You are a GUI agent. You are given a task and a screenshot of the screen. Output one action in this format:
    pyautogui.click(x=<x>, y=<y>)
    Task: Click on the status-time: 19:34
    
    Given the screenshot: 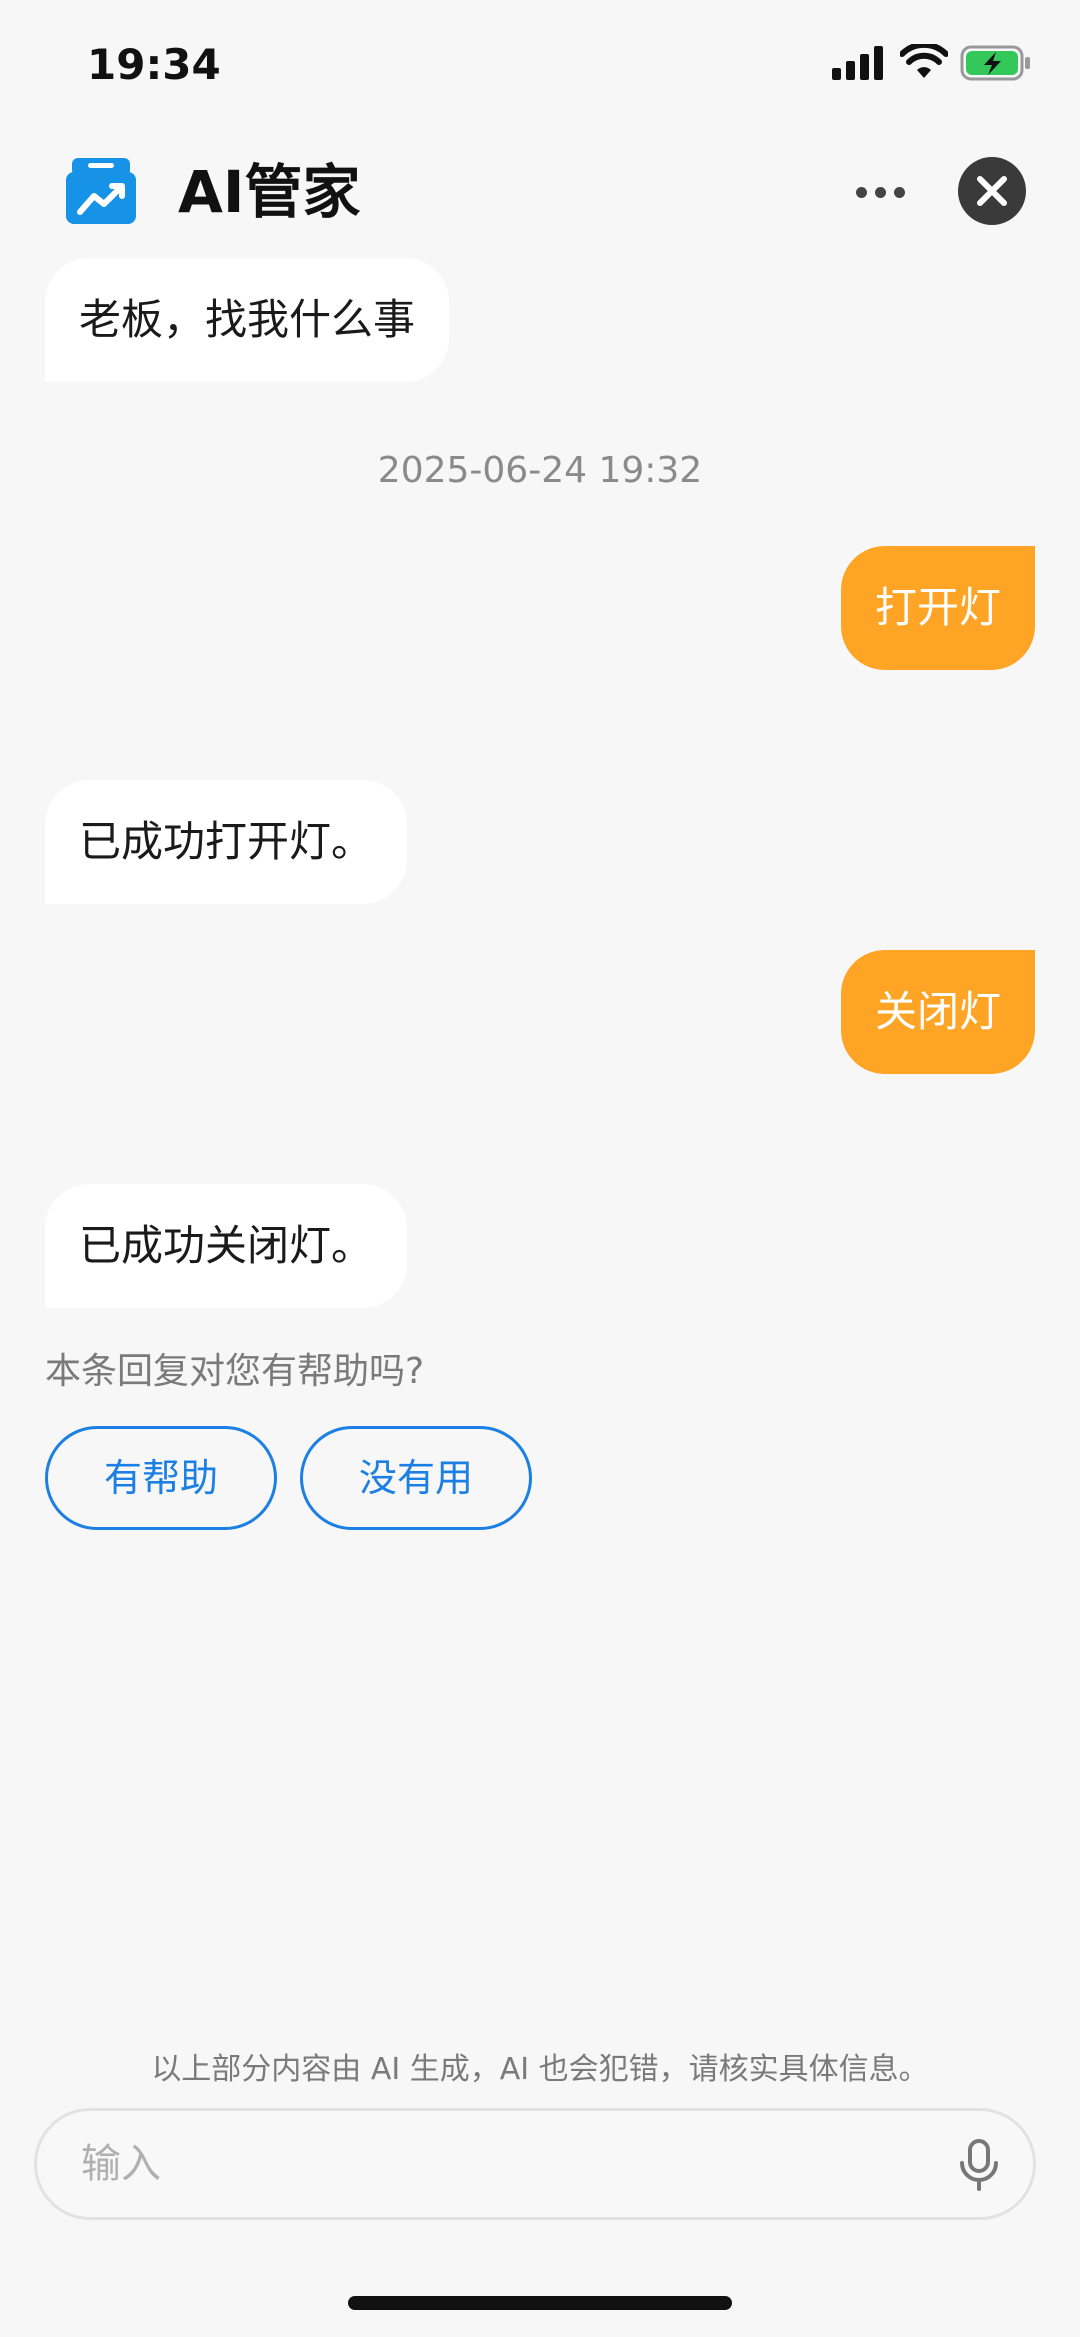 What is the action you would take?
    pyautogui.click(x=154, y=64)
    